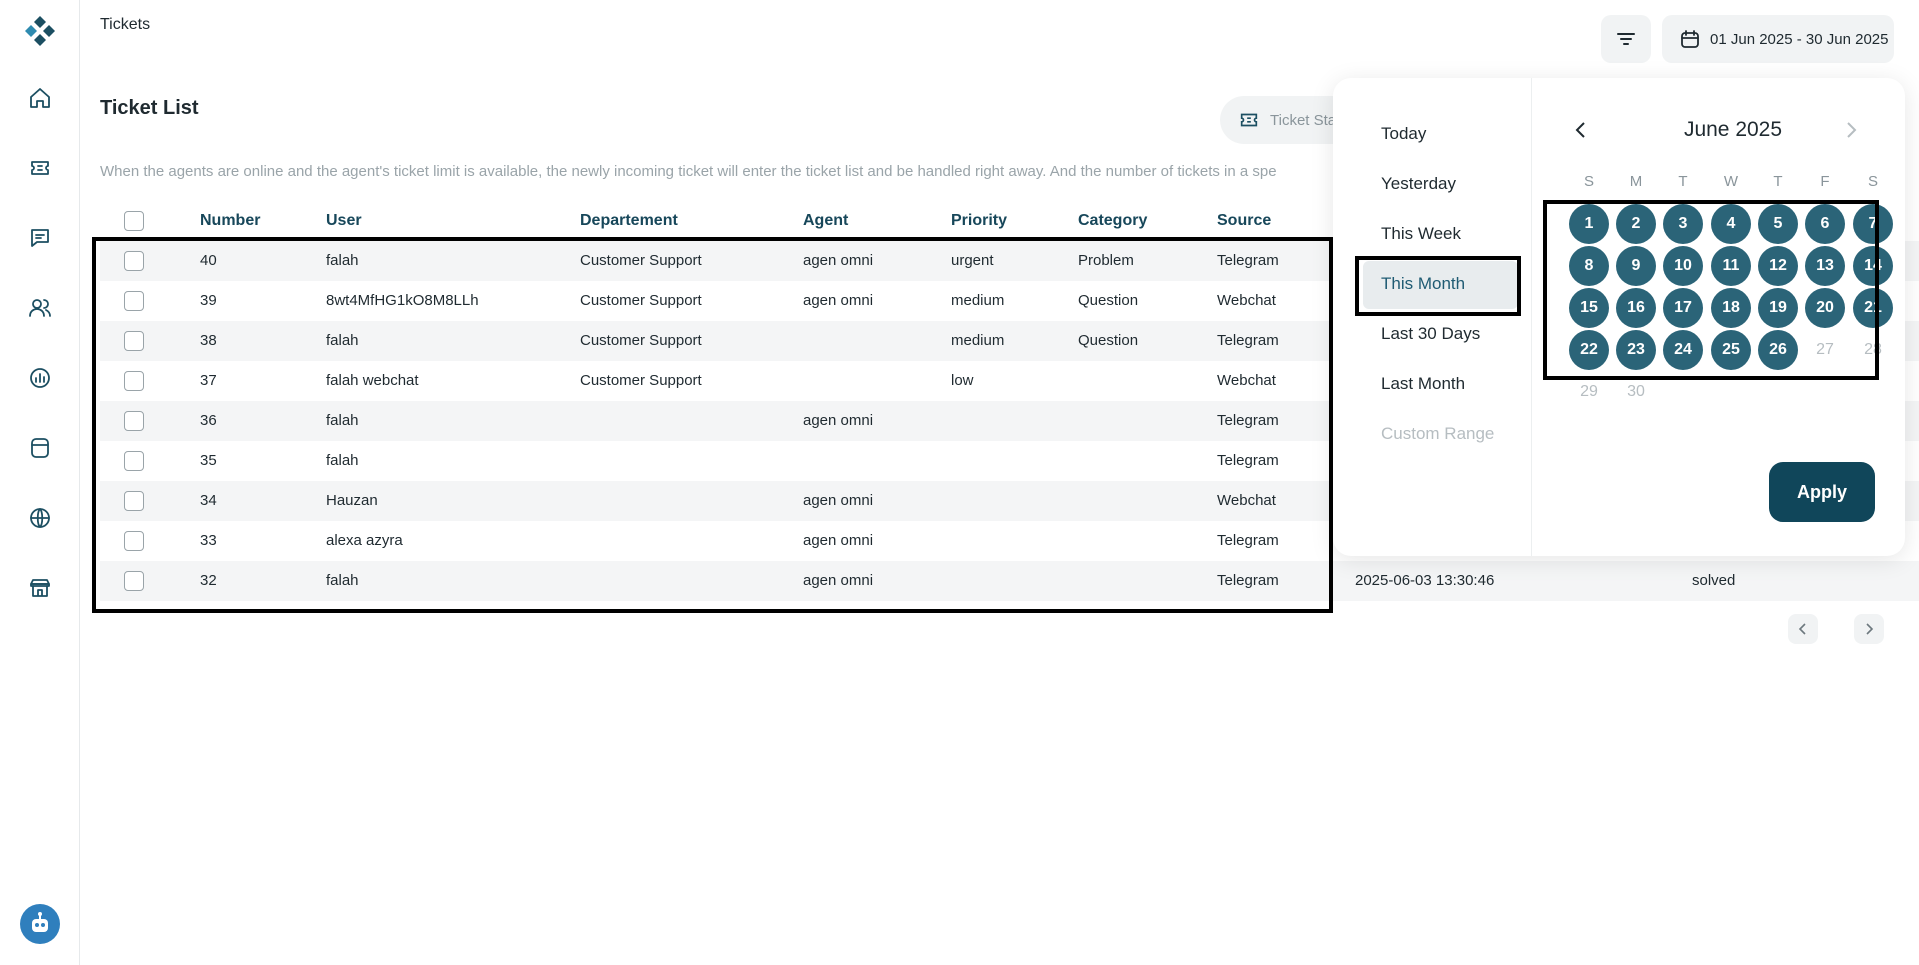 The width and height of the screenshot is (1919, 965). I want to click on calendar-day: 26, so click(1778, 350).